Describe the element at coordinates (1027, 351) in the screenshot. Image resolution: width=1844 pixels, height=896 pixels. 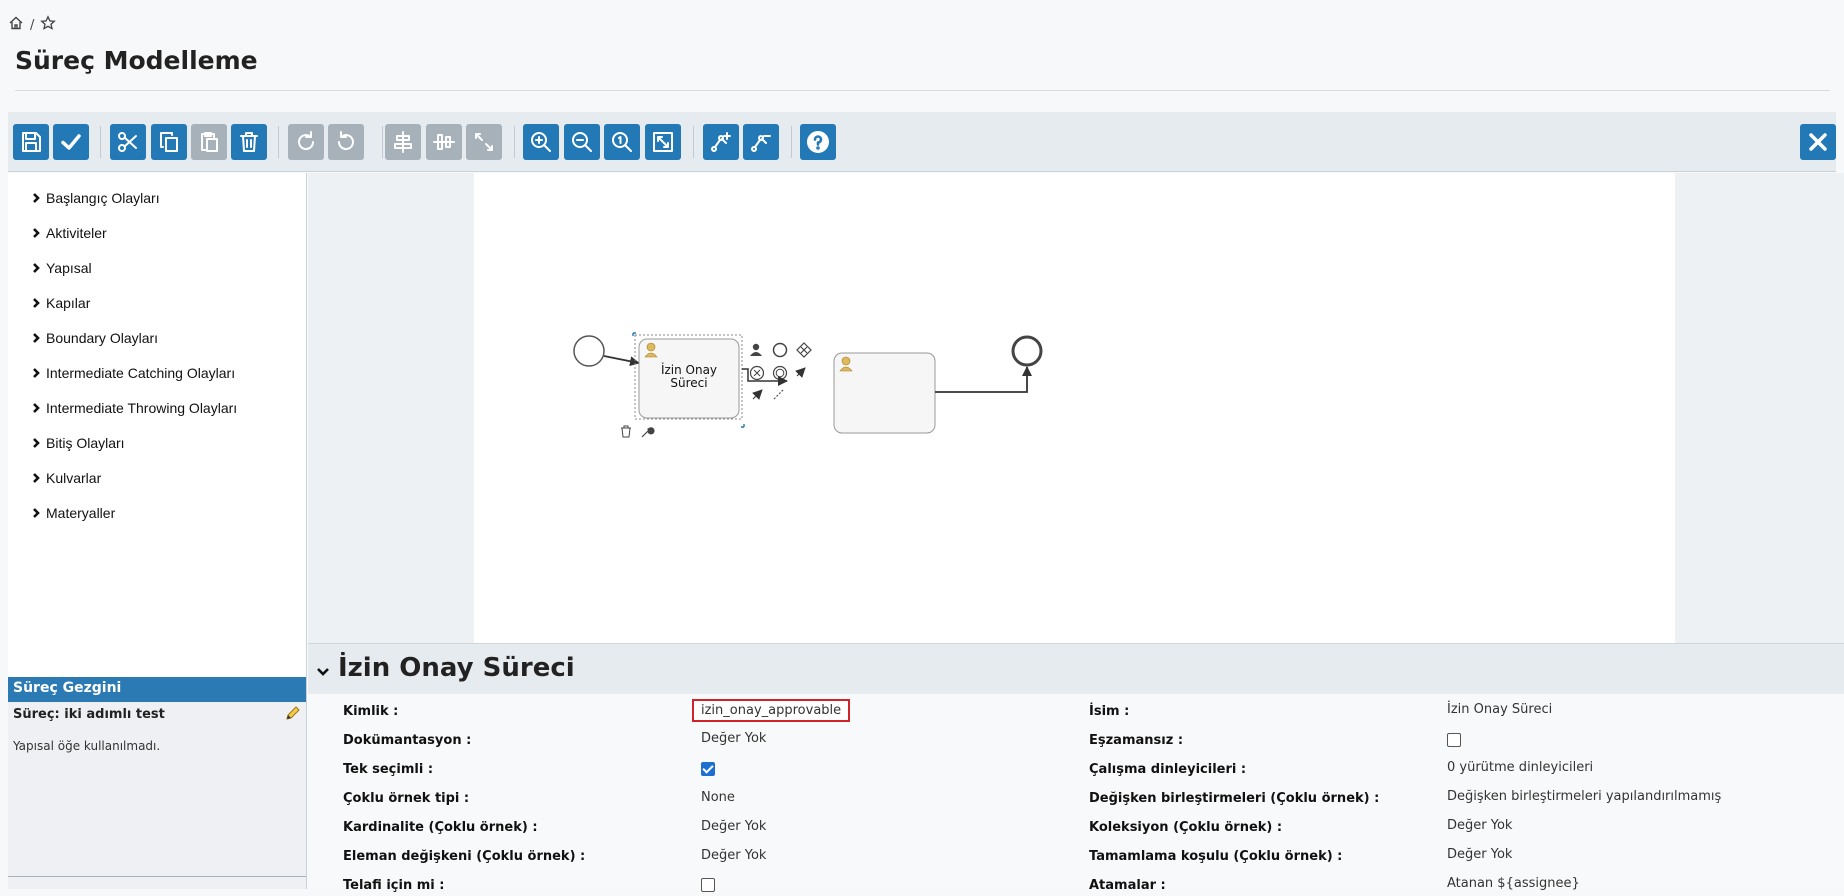
I see `end-event` at that location.